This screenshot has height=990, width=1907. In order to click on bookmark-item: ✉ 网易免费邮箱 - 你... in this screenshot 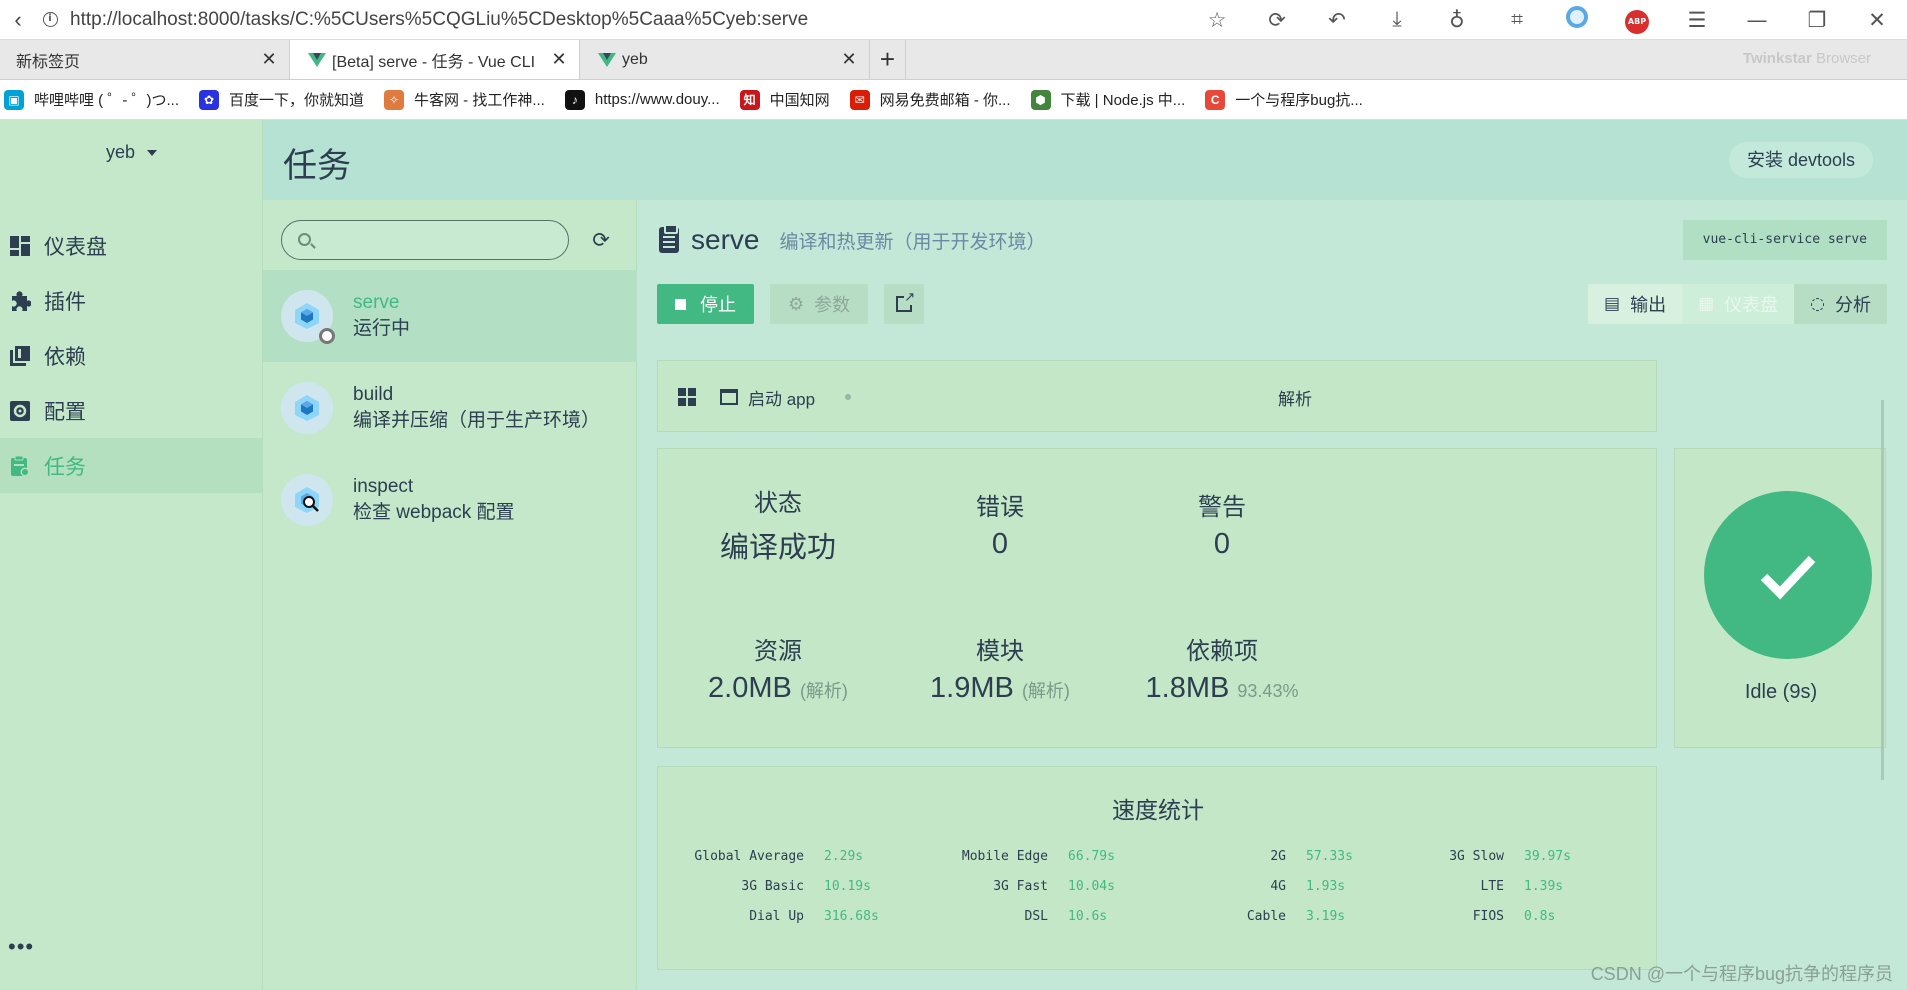, I will do `click(930, 99)`.